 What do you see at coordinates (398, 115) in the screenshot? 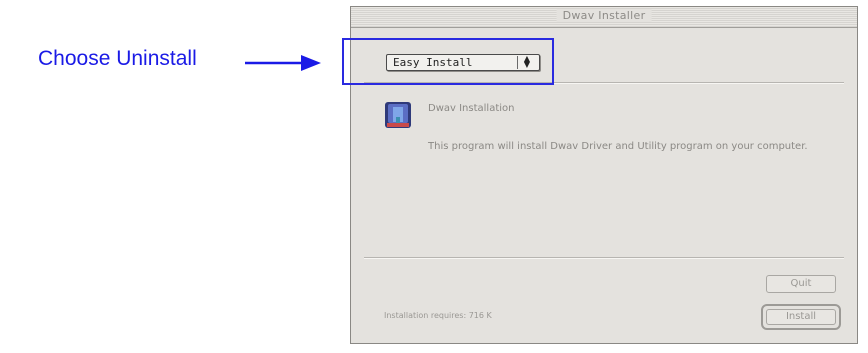
I see `installer-app-icon` at bounding box center [398, 115].